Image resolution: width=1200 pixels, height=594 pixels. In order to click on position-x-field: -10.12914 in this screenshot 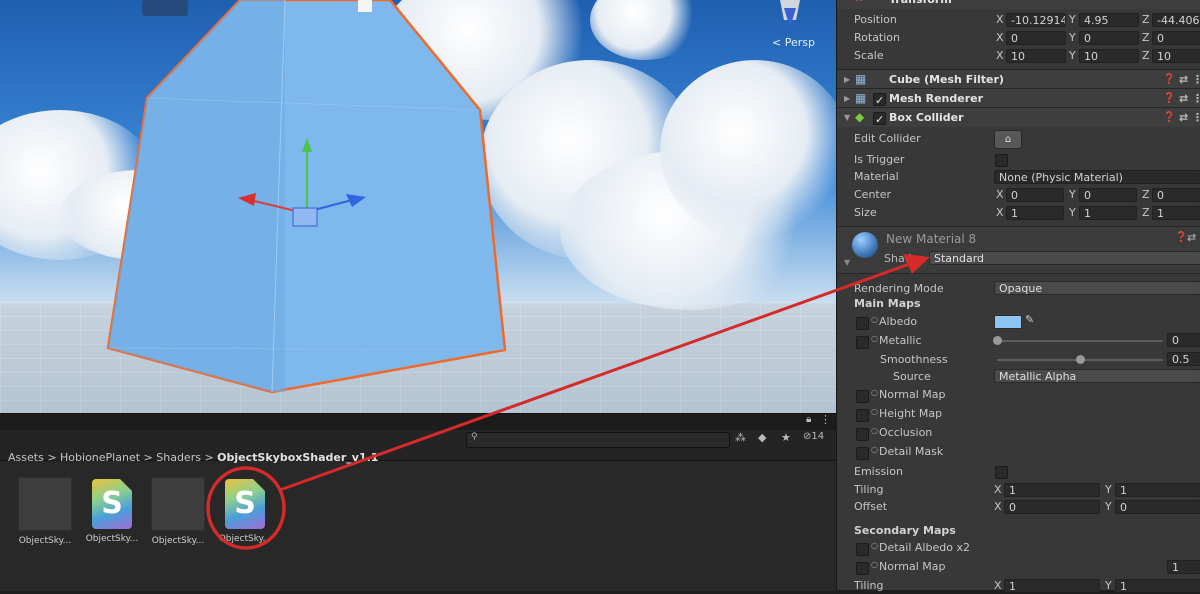, I will do `click(1036, 20)`.